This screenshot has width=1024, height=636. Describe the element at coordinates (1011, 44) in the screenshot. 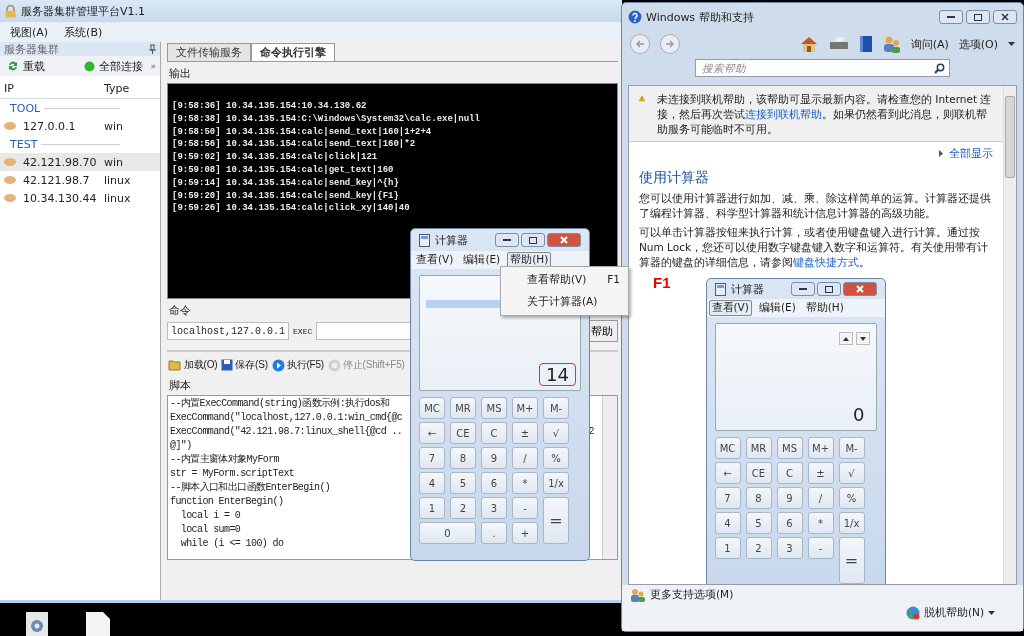

I see `caret-icon` at that location.